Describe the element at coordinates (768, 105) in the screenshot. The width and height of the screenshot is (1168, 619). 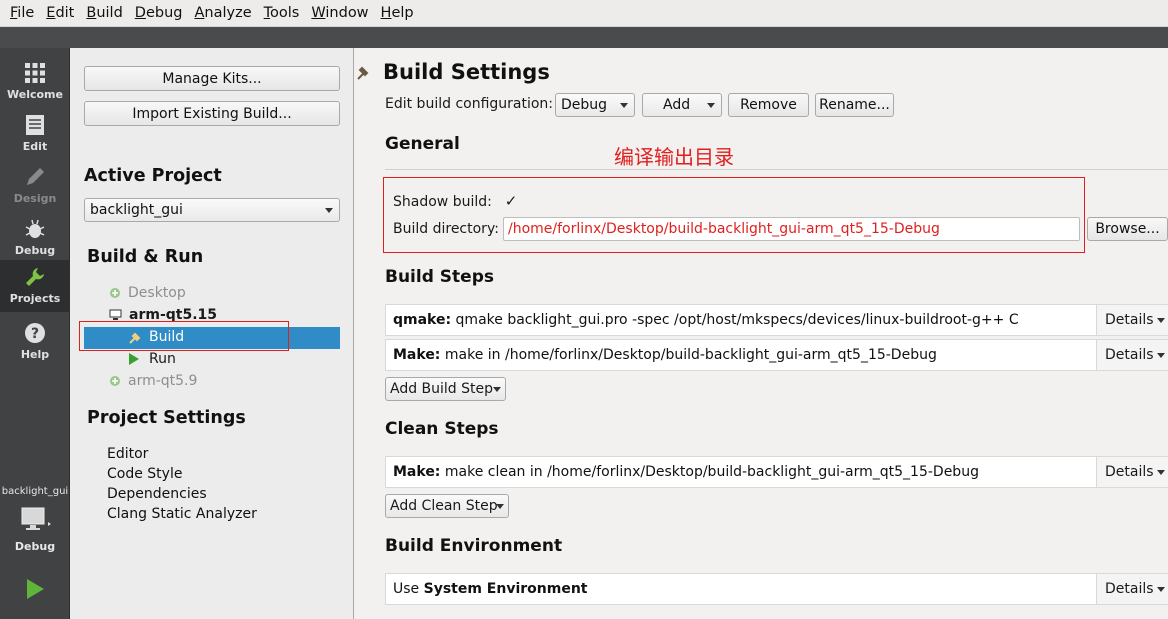
I see `remove-config-button: Remove` at that location.